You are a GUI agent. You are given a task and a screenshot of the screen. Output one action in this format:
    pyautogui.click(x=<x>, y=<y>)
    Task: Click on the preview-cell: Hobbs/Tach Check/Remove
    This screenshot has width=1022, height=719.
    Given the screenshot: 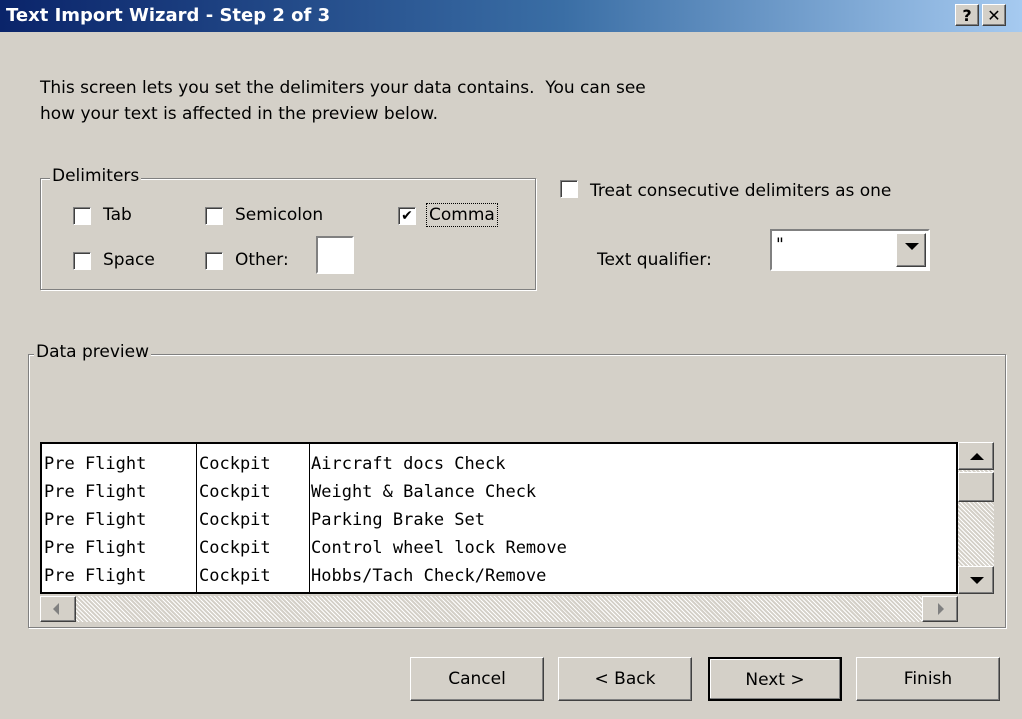 What is the action you would take?
    pyautogui.click(x=429, y=576)
    